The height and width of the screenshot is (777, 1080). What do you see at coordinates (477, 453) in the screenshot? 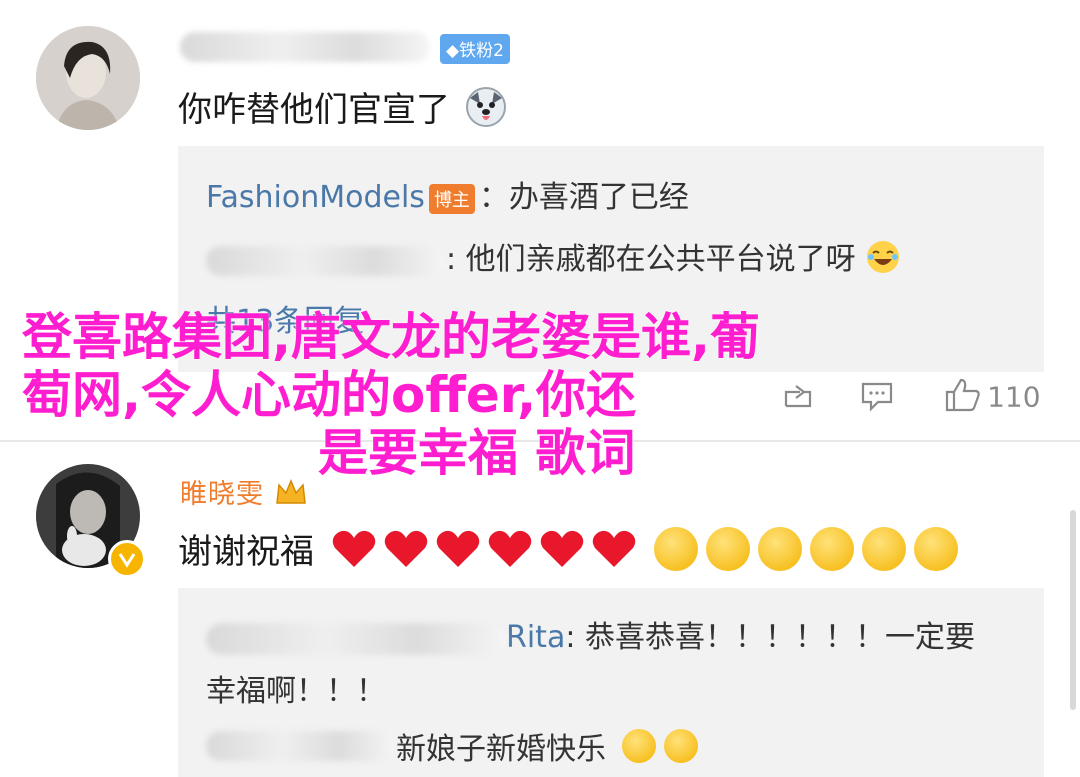
I see `overlay-text-line3: 是要幸福 歌词` at bounding box center [477, 453].